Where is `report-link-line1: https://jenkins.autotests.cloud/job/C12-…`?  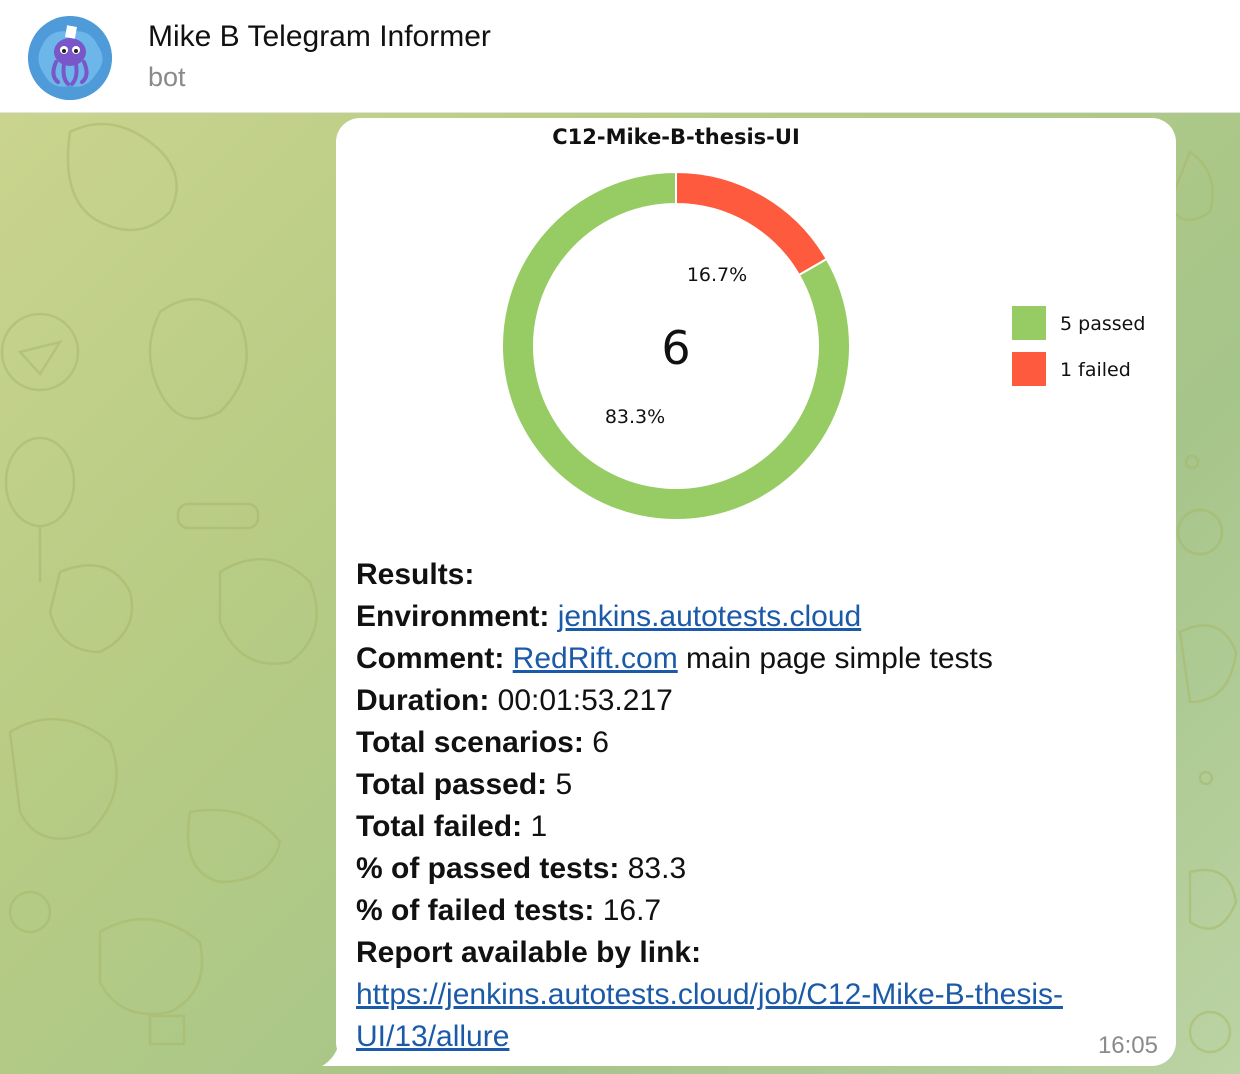 report-link-line1: https://jenkins.autotests.cloud/job/C12-… is located at coordinates (756, 995).